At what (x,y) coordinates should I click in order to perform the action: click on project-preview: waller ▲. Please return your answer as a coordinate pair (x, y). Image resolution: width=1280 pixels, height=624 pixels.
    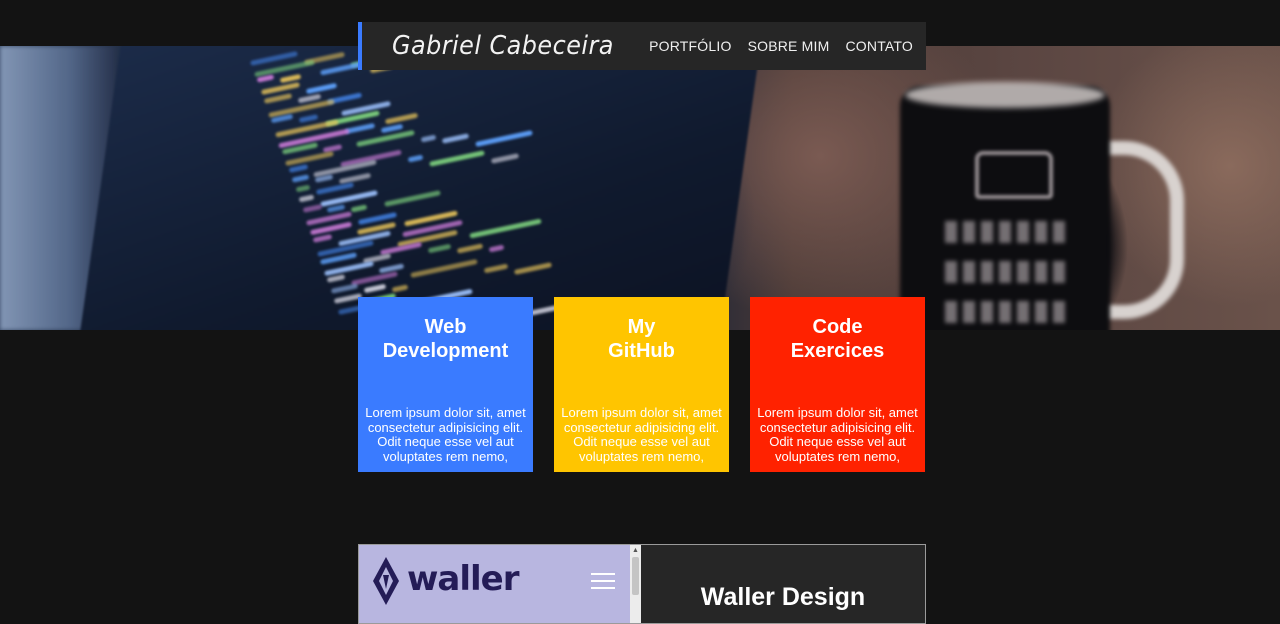
    Looking at the image, I should click on (500, 584).